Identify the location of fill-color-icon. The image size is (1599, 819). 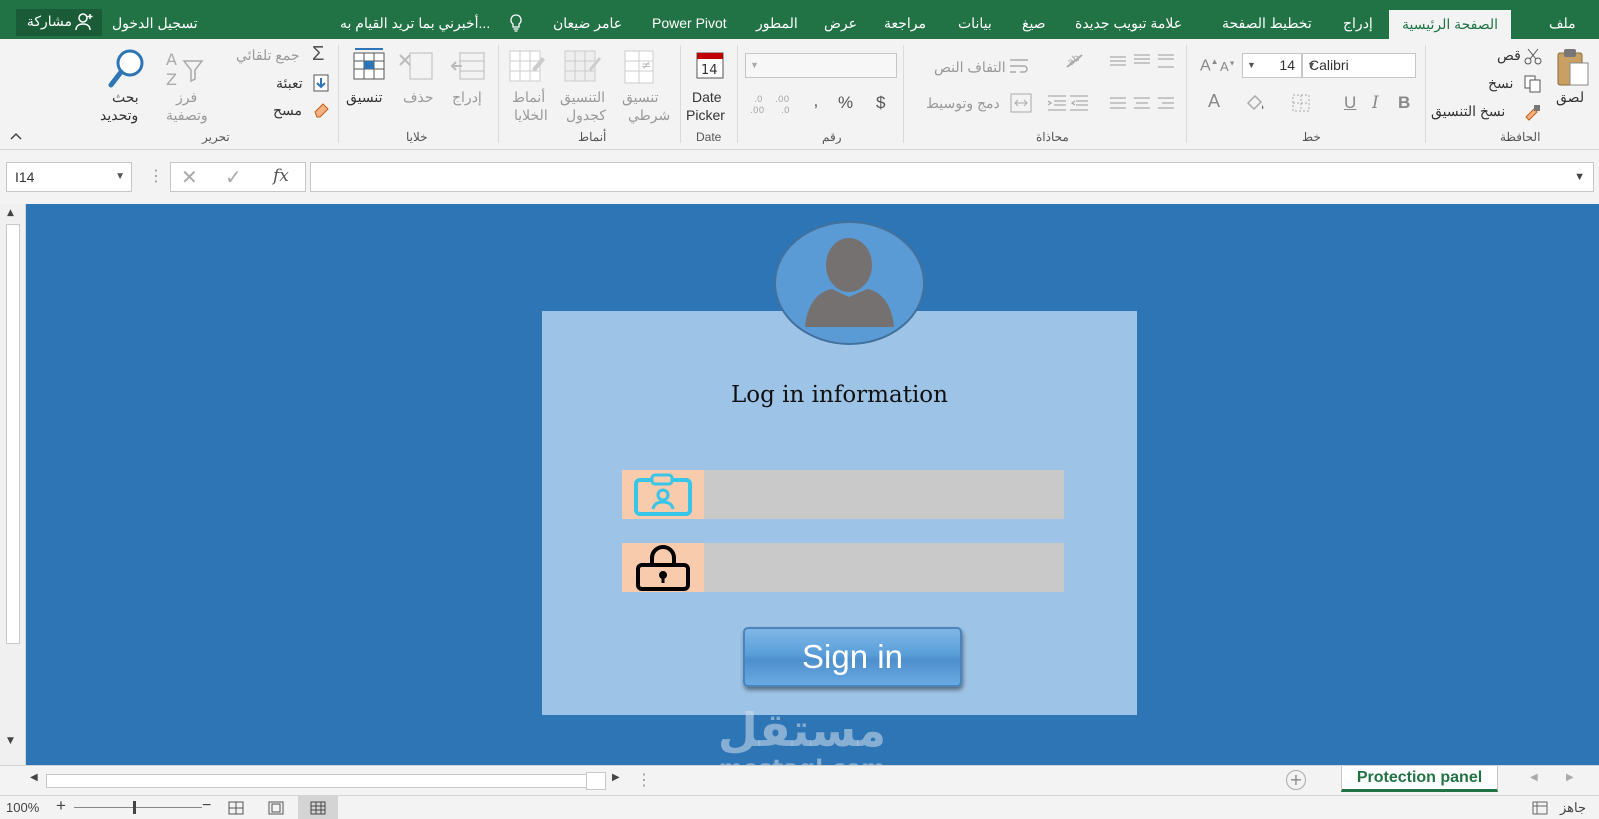
(1255, 103).